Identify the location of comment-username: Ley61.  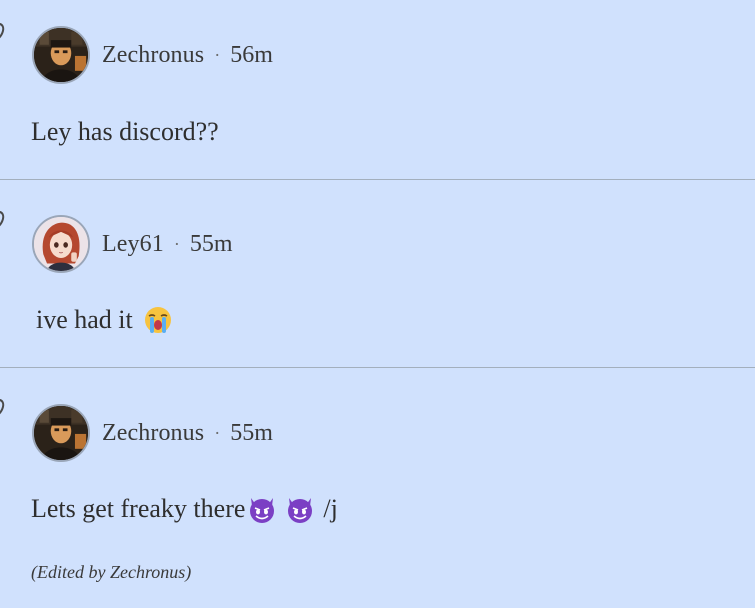
(133, 244).